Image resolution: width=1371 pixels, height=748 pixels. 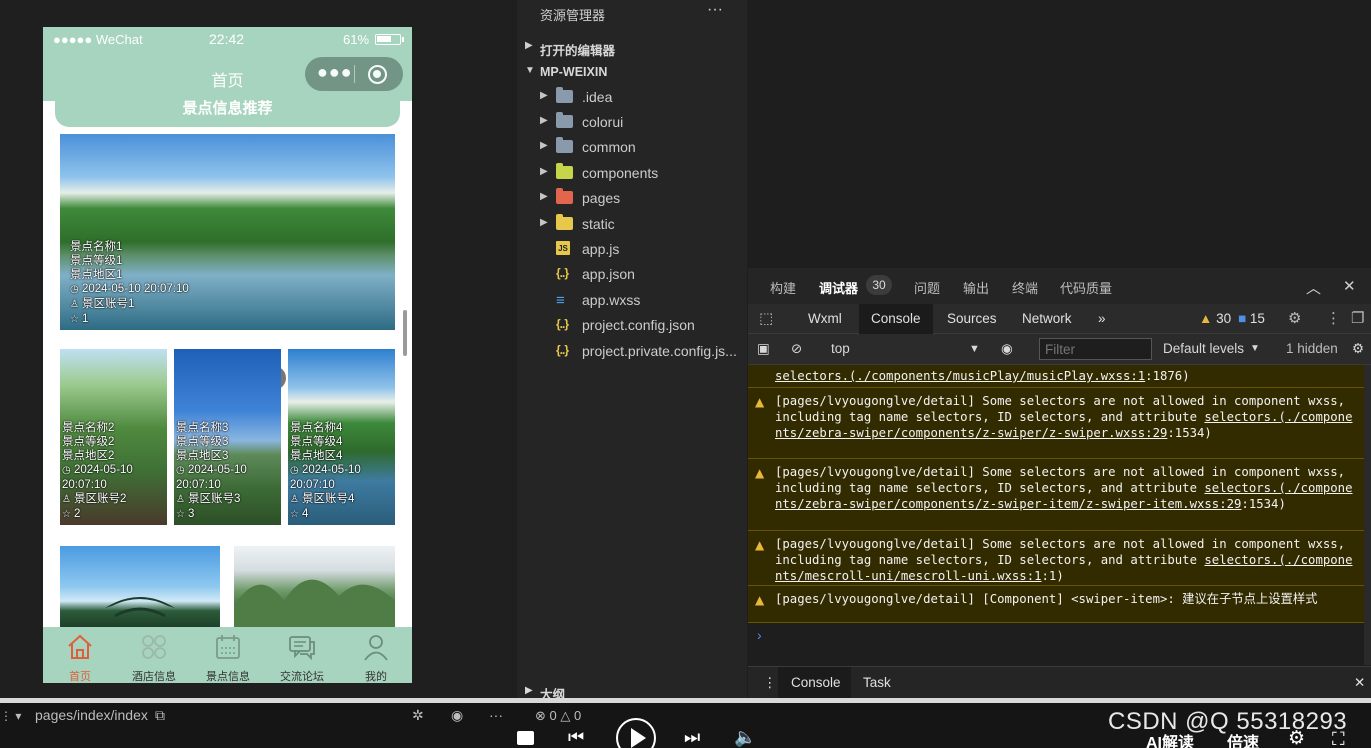 I want to click on css-file-icon: ≡, so click(x=560, y=300).